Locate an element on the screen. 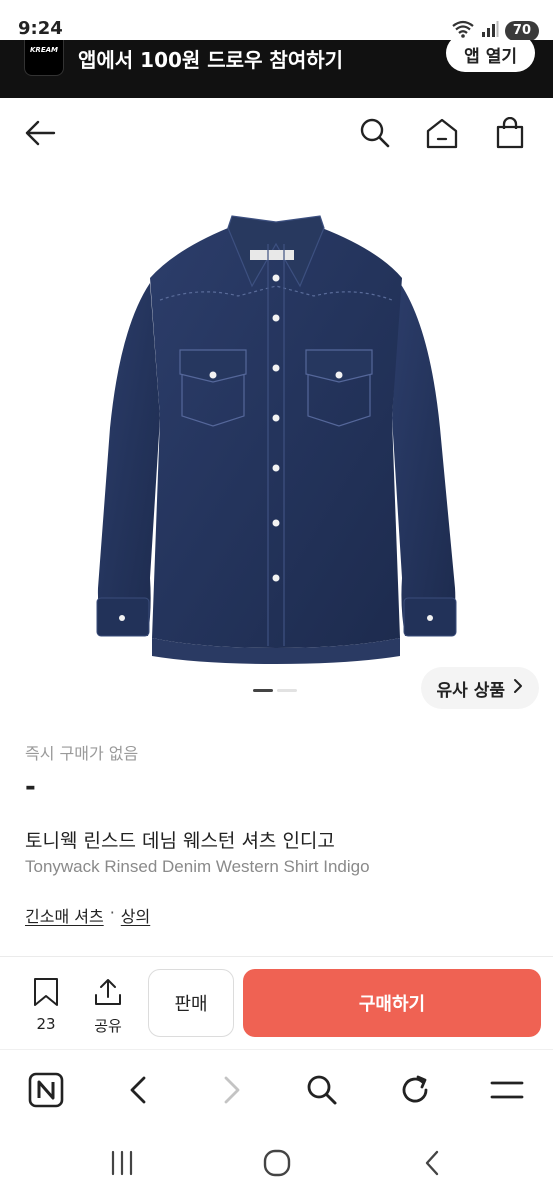 The height and width of the screenshot is (1200, 553). app-banner: KREAM 앱에서 100원 드로우 참여하기 앱 열기 is located at coordinates (276, 69).